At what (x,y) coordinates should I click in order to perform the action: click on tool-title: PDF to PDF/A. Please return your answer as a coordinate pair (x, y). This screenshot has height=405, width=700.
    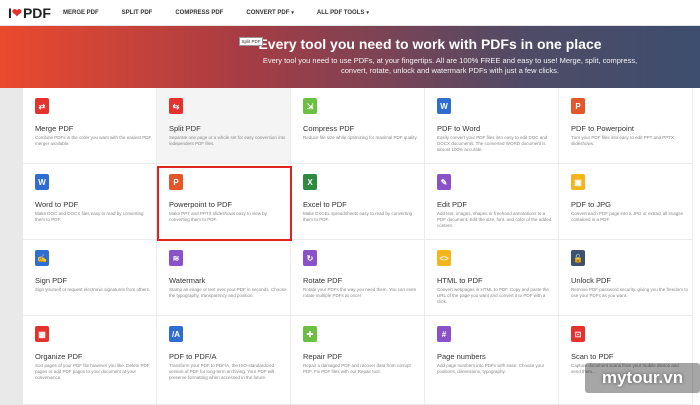
    Looking at the image, I should click on (193, 356).